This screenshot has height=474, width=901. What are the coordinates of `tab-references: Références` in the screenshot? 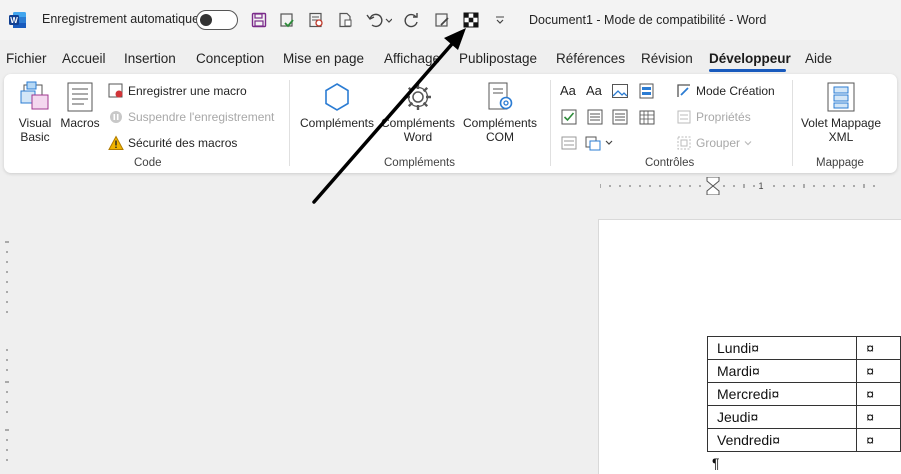 It's located at (590, 58).